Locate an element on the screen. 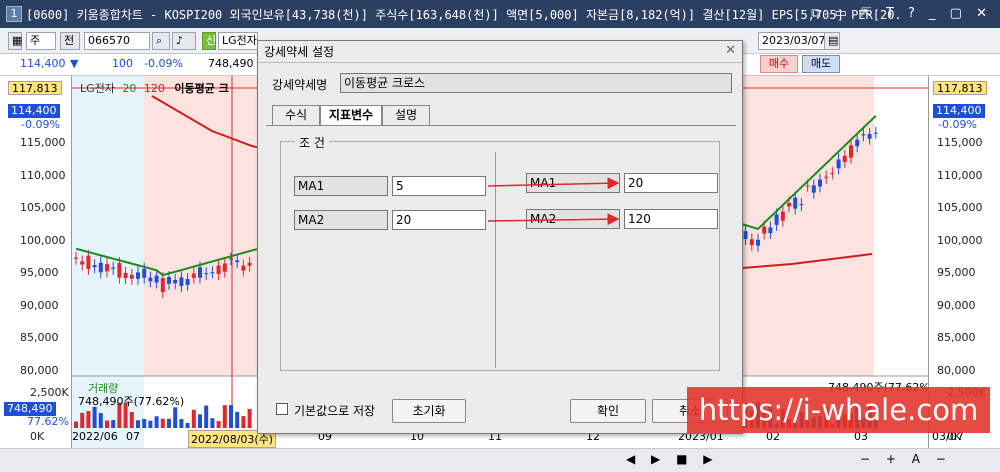  chart-legend: LG전자 20 120 이동평균 크 is located at coordinates (154, 88).